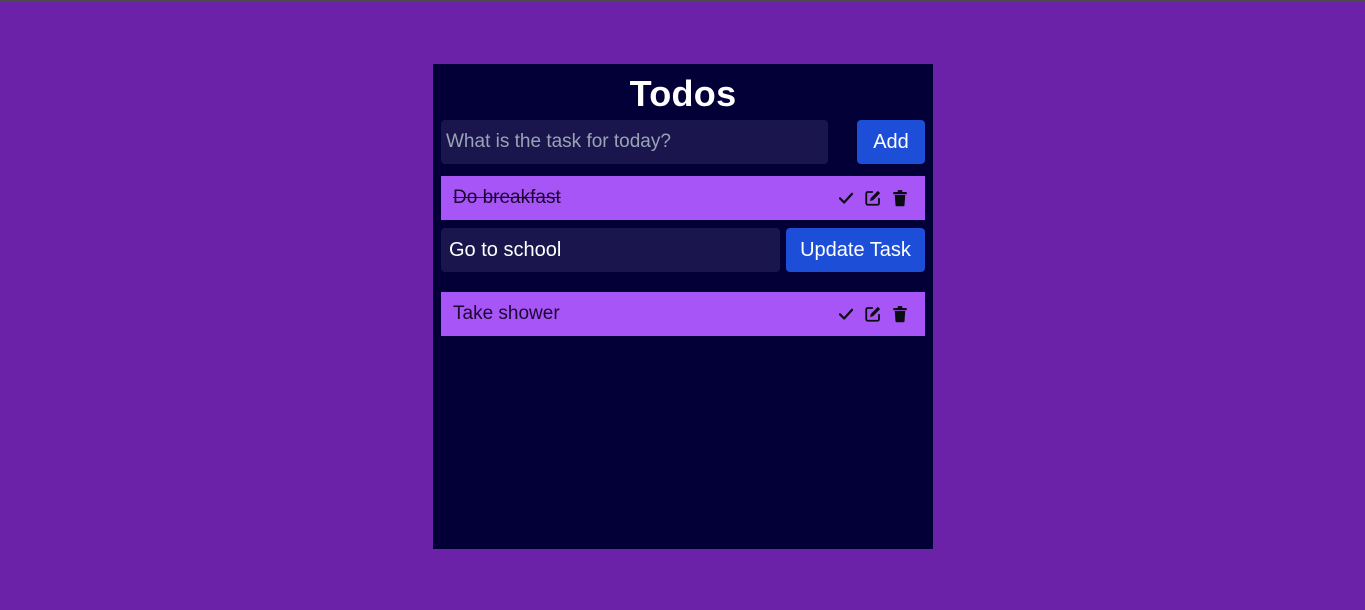 Image resolution: width=1365 pixels, height=610 pixels. Describe the element at coordinates (683, 198) in the screenshot. I see `todo-item: Do breakfast` at that location.